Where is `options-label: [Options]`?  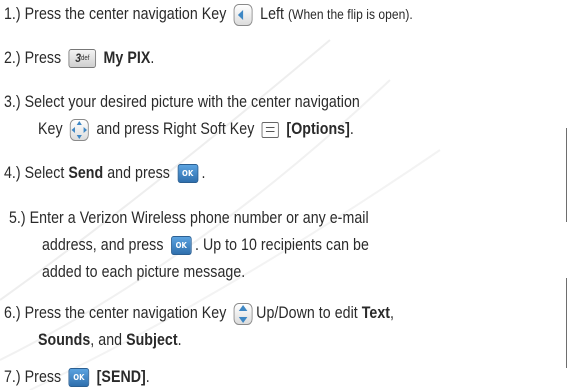
options-label: [Options] is located at coordinates (318, 129).